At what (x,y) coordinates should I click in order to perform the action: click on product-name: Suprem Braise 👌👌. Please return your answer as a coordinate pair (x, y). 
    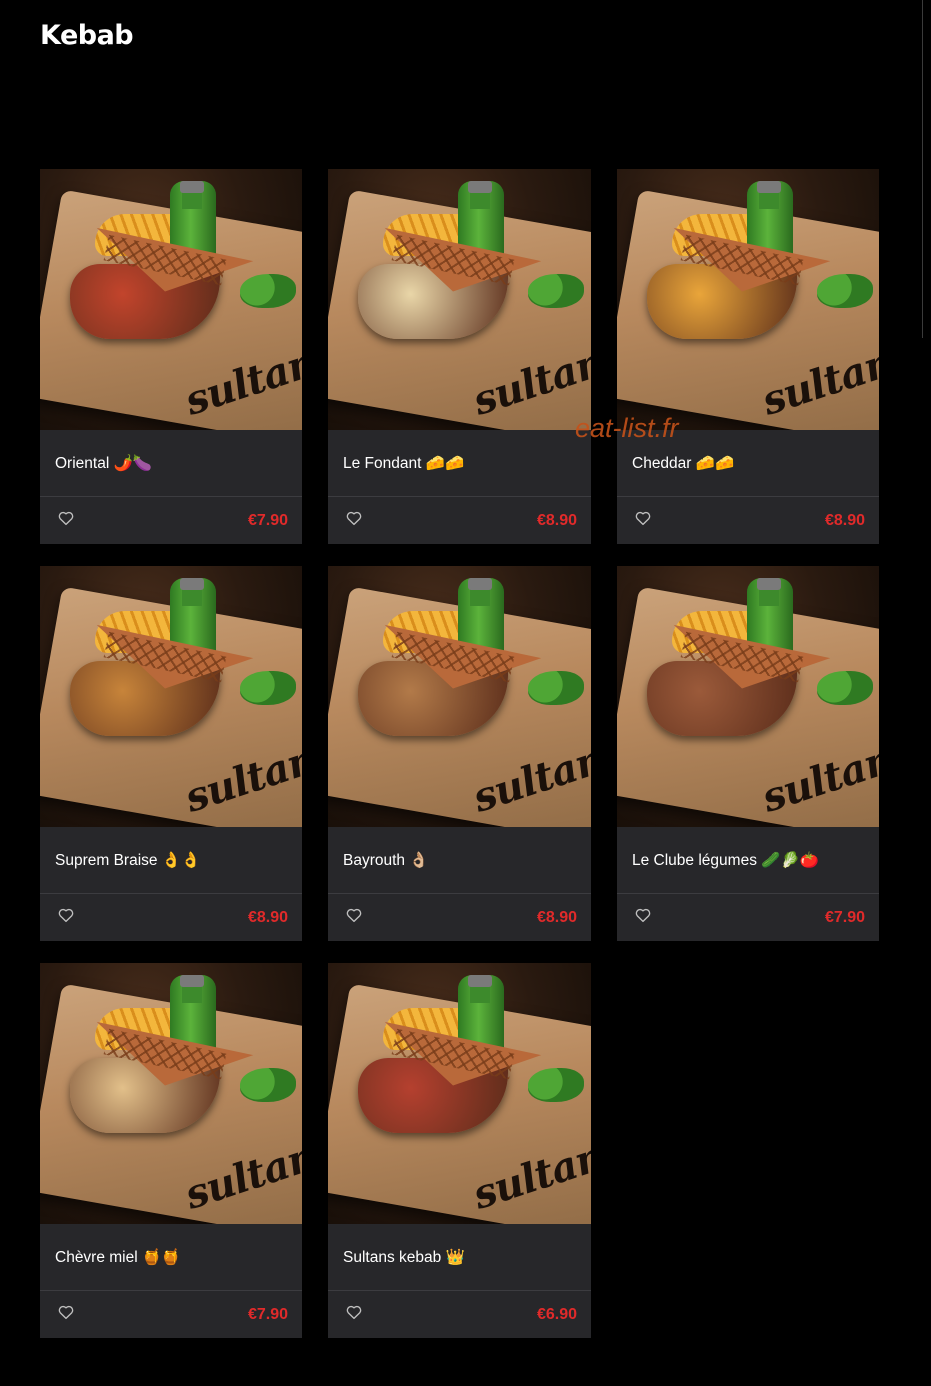
    Looking at the image, I should click on (127, 860).